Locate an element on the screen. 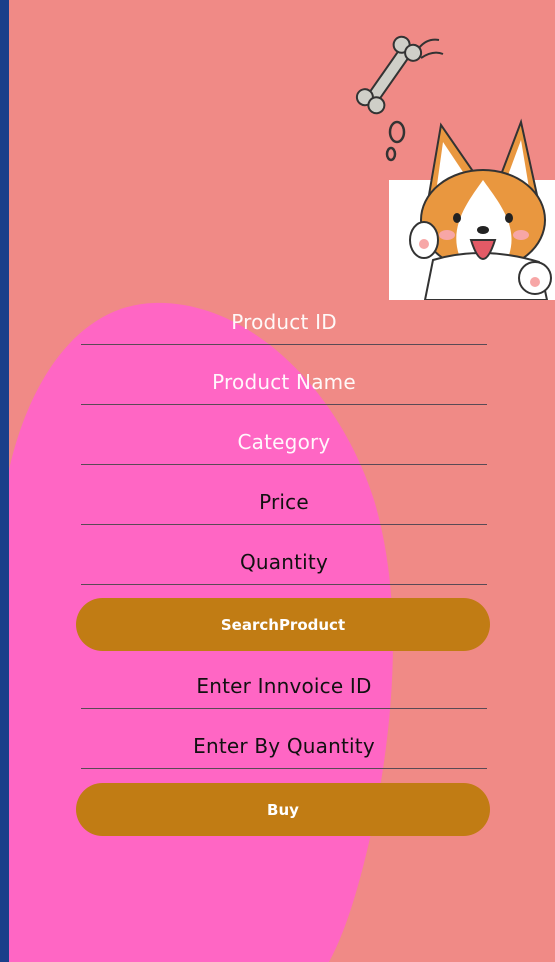 The image size is (555, 962). price-value: Price is located at coordinates (284, 502).